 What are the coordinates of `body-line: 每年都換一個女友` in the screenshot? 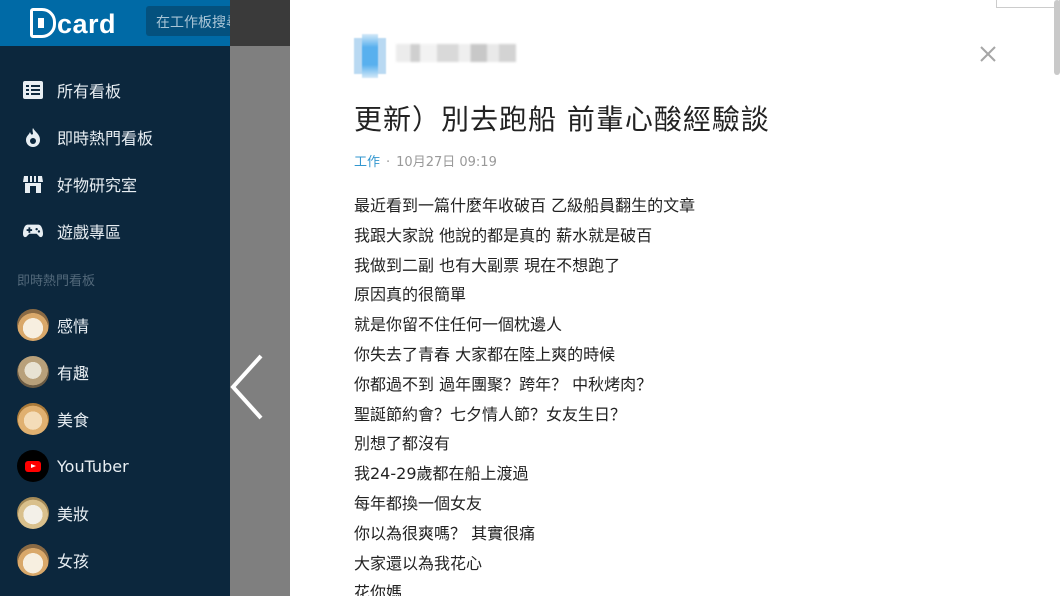 It's located at (418, 503).